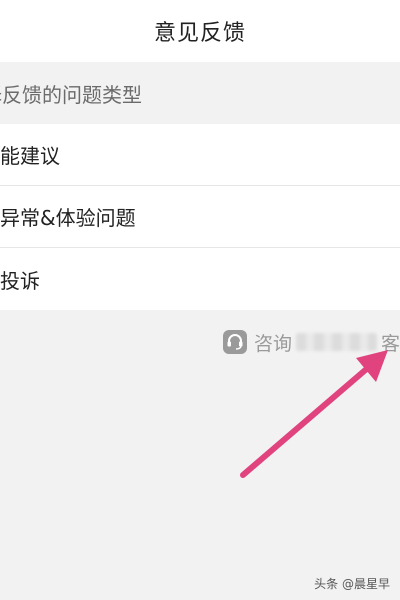  Describe the element at coordinates (30, 156) in the screenshot. I see `list-item-label: 功能建议` at that location.